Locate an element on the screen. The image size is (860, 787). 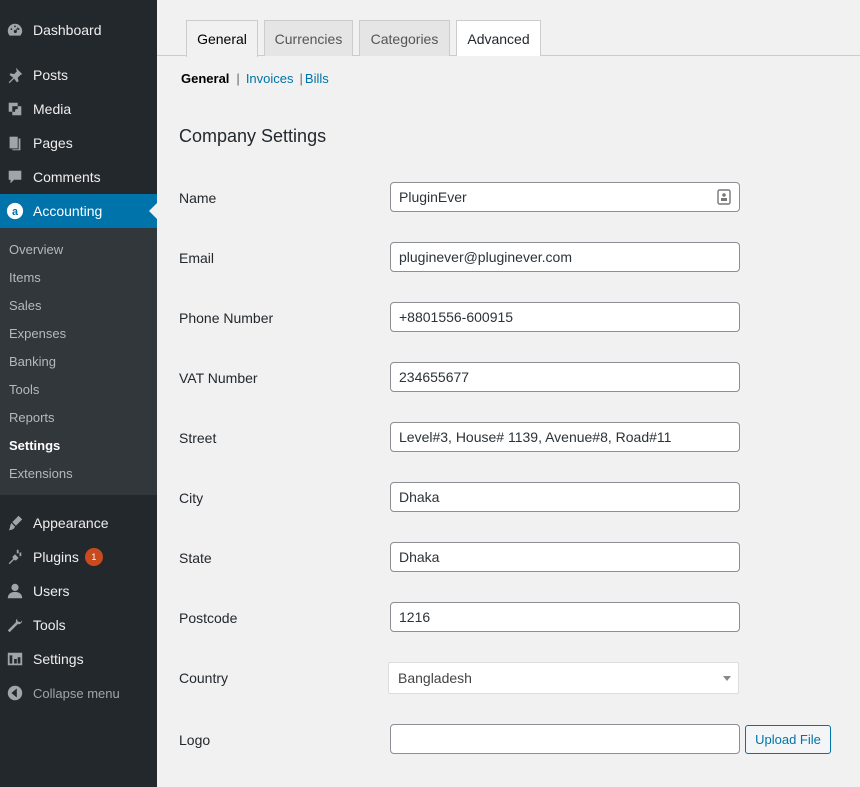
accounting-icon: a is located at coordinates (15, 211).